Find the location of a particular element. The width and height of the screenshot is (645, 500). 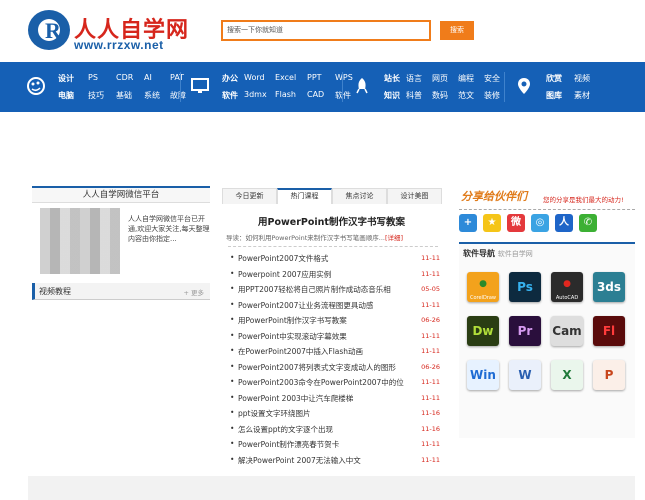

share-banner: 分享给伙伴们 您的分享是我们最大的动力! is located at coordinates (547, 197).